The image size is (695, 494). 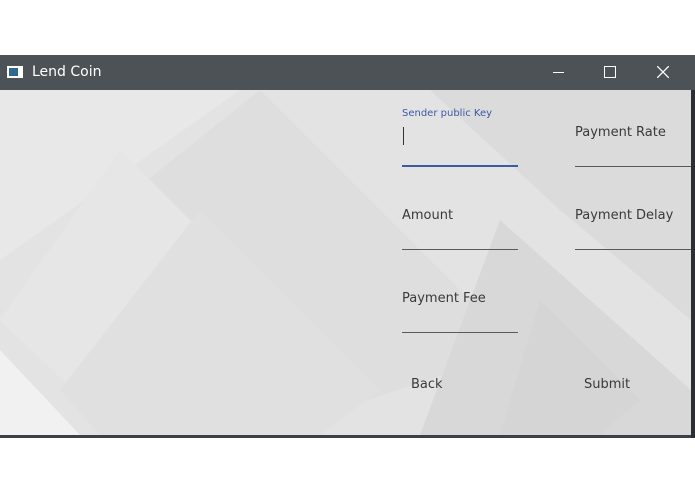 I want to click on payment-delay-field: Payment Delay, so click(x=633, y=220).